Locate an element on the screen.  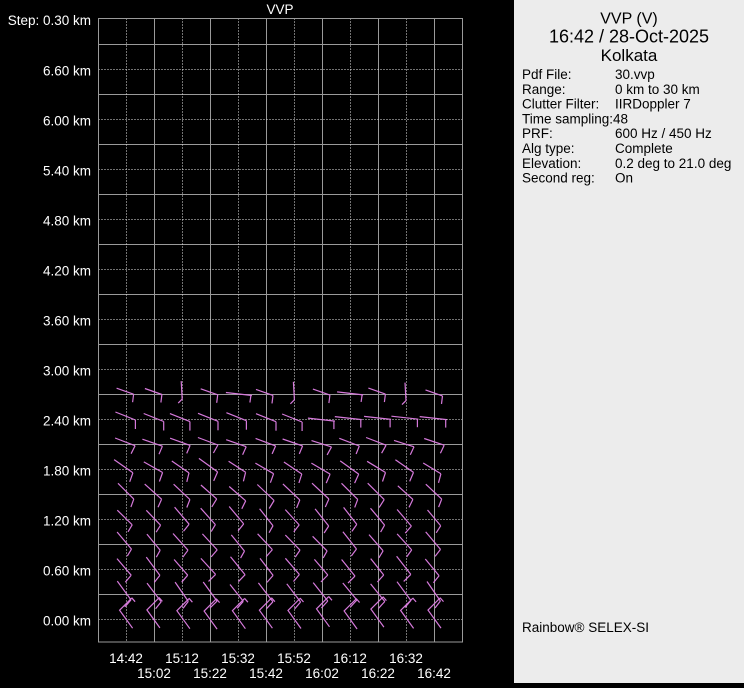
svg-text: Step: 0.30 km is located at coordinates (49, 20).